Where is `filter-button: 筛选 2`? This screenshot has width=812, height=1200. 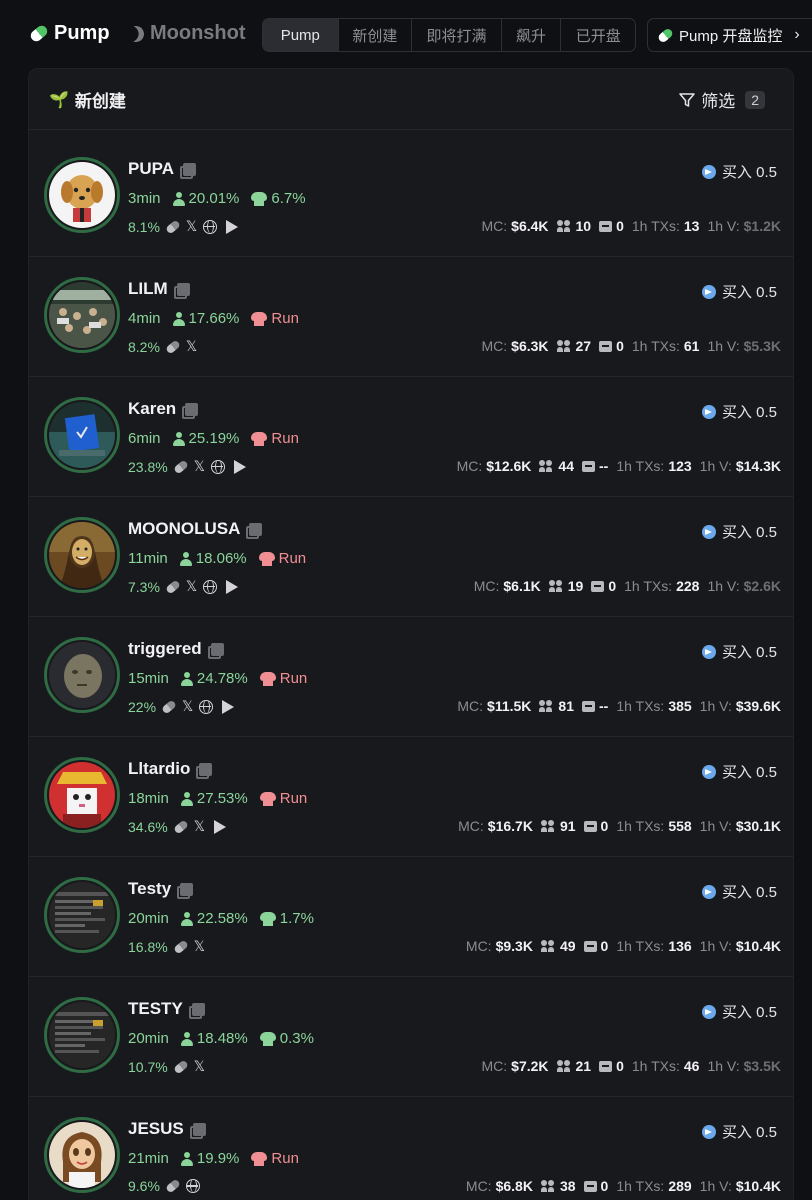 filter-button: 筛选 2 is located at coordinates (722, 99).